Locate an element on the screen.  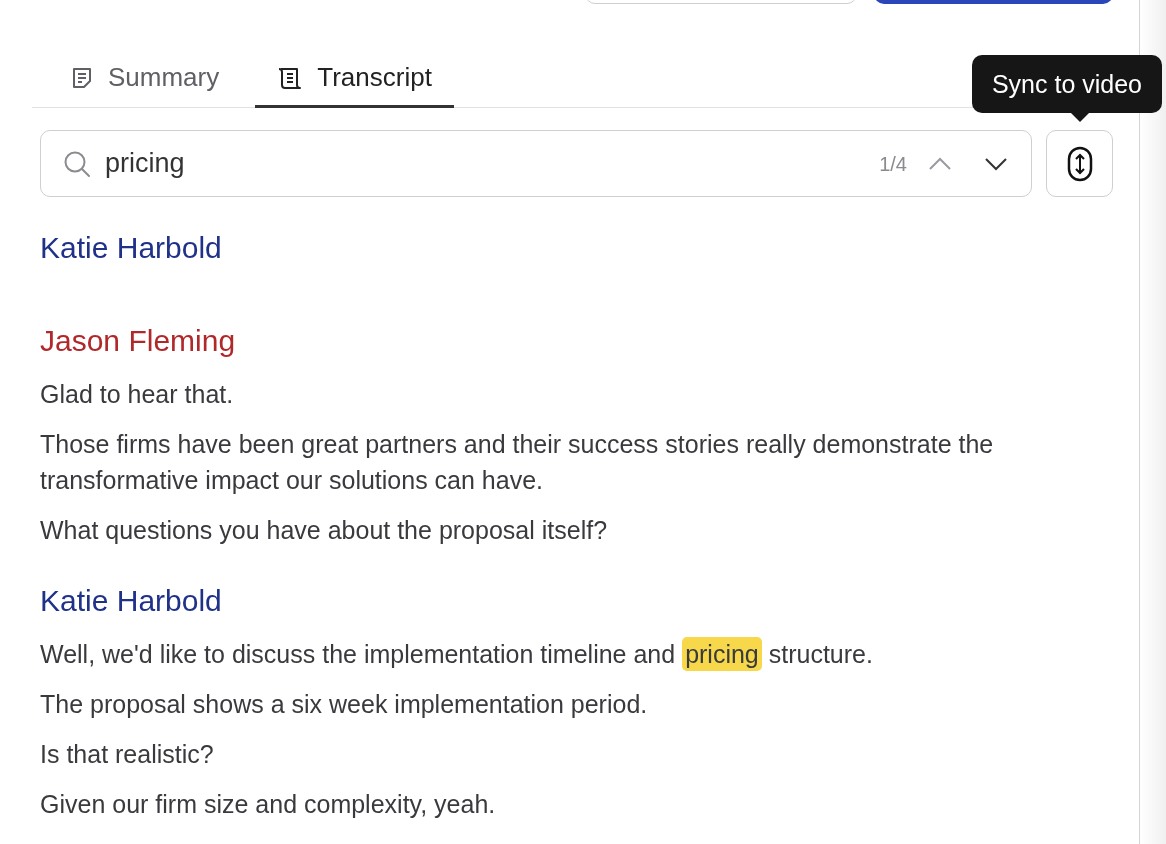
match-counter: 1/4 is located at coordinates (893, 164).